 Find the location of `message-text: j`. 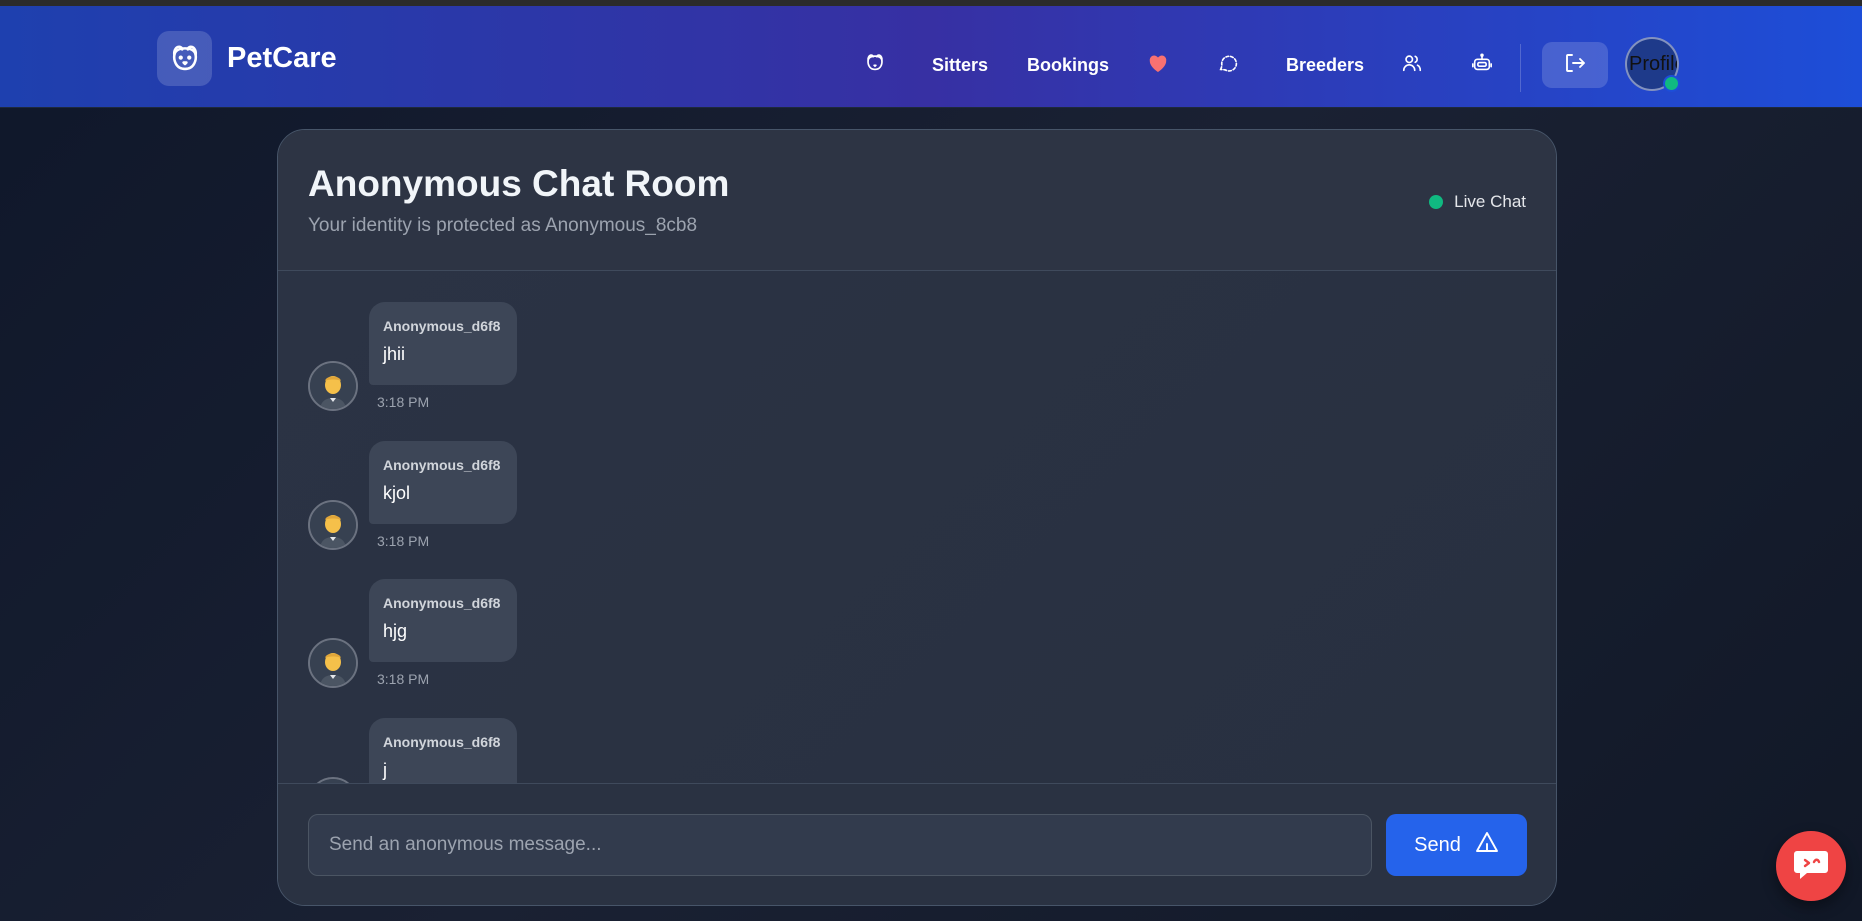

message-text: j is located at coordinates (385, 770).